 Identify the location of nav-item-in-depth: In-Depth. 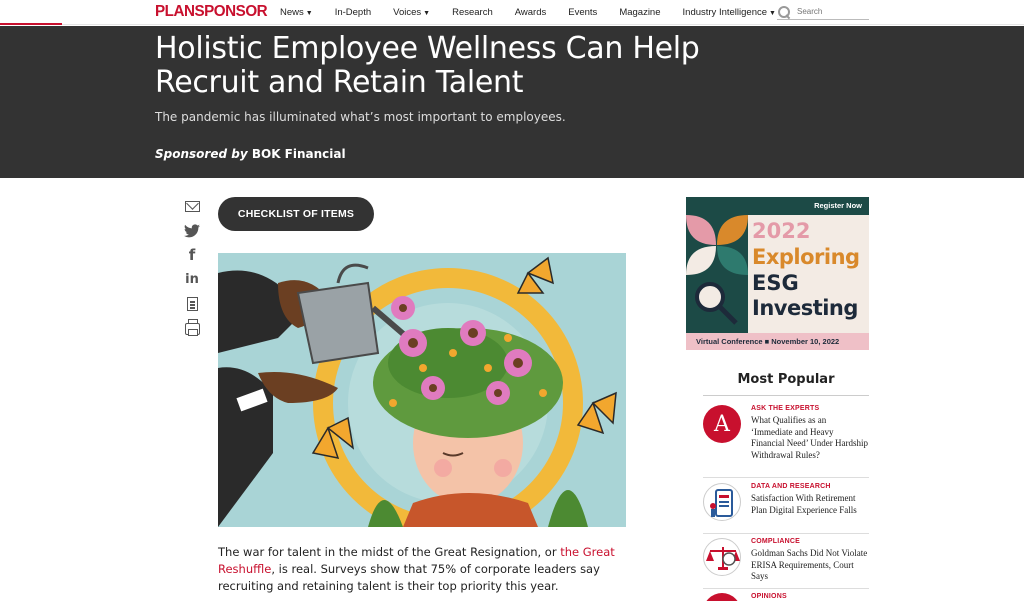
(353, 12).